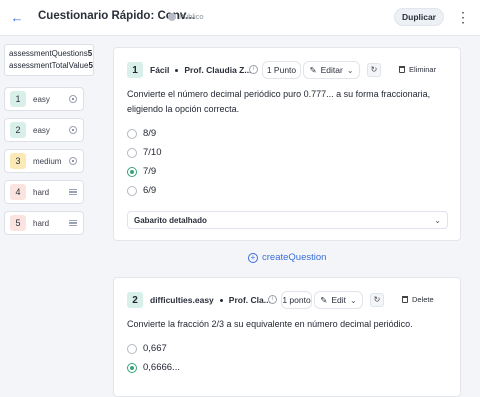 This screenshot has height=397, width=480. I want to click on sidebar-item-question-2: 2 easy, so click(44, 130).